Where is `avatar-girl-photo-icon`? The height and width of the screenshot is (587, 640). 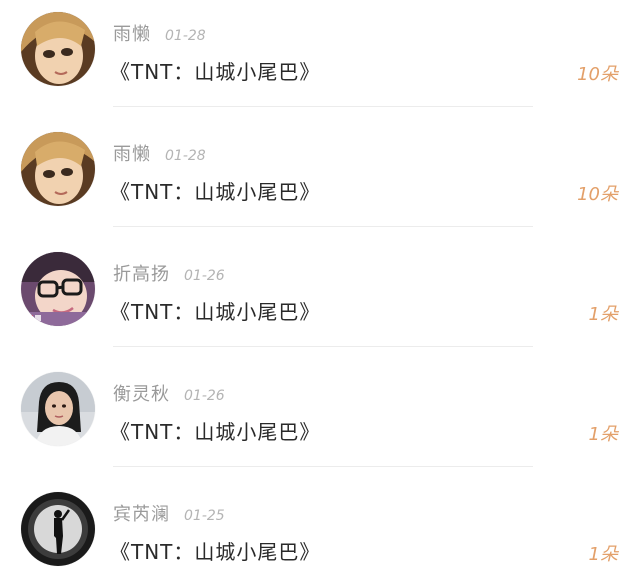
avatar-girl-photo-icon is located at coordinates (58, 409).